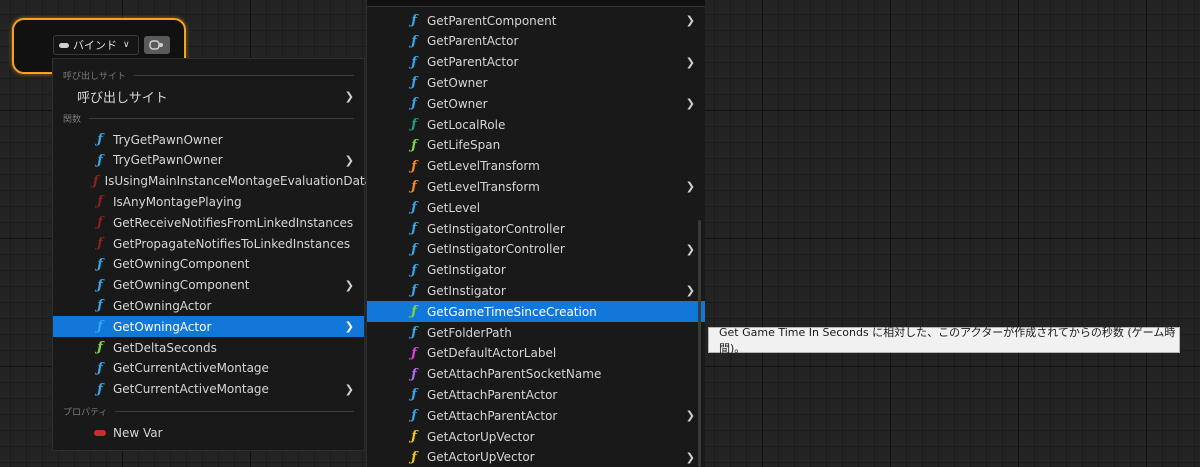 The width and height of the screenshot is (1200, 467). What do you see at coordinates (85, 412) in the screenshot?
I see `section-label: プロパティ` at bounding box center [85, 412].